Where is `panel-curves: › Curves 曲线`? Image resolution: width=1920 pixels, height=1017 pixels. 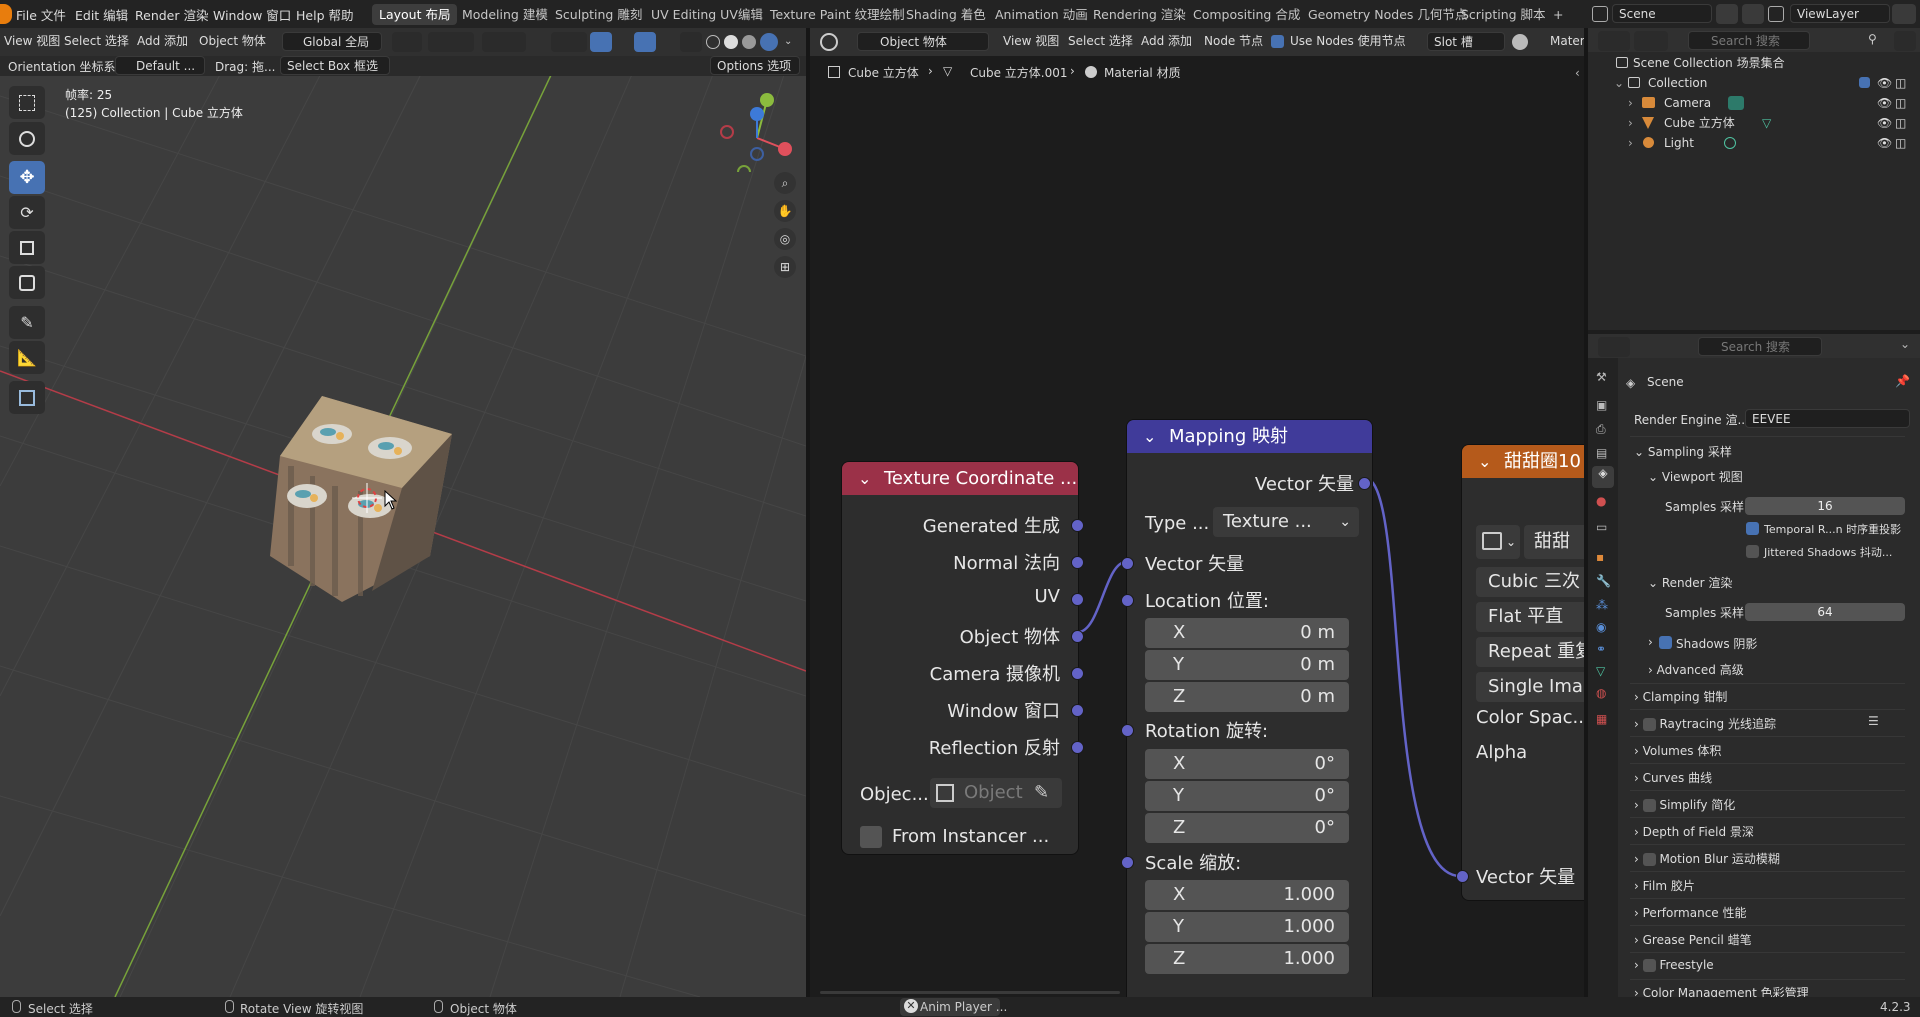 panel-curves: › Curves 曲线 is located at coordinates (1673, 777).